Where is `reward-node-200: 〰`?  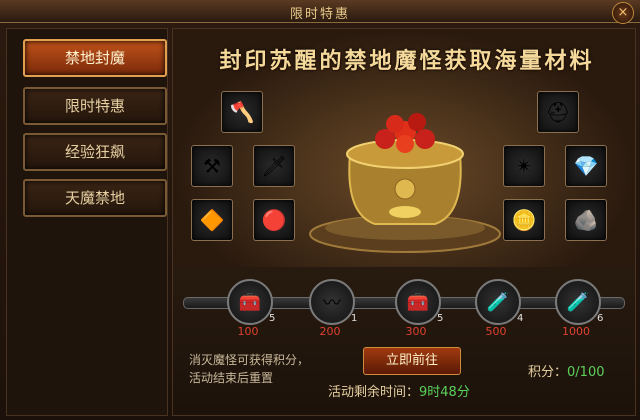 reward-node-200: 〰 is located at coordinates (332, 302).